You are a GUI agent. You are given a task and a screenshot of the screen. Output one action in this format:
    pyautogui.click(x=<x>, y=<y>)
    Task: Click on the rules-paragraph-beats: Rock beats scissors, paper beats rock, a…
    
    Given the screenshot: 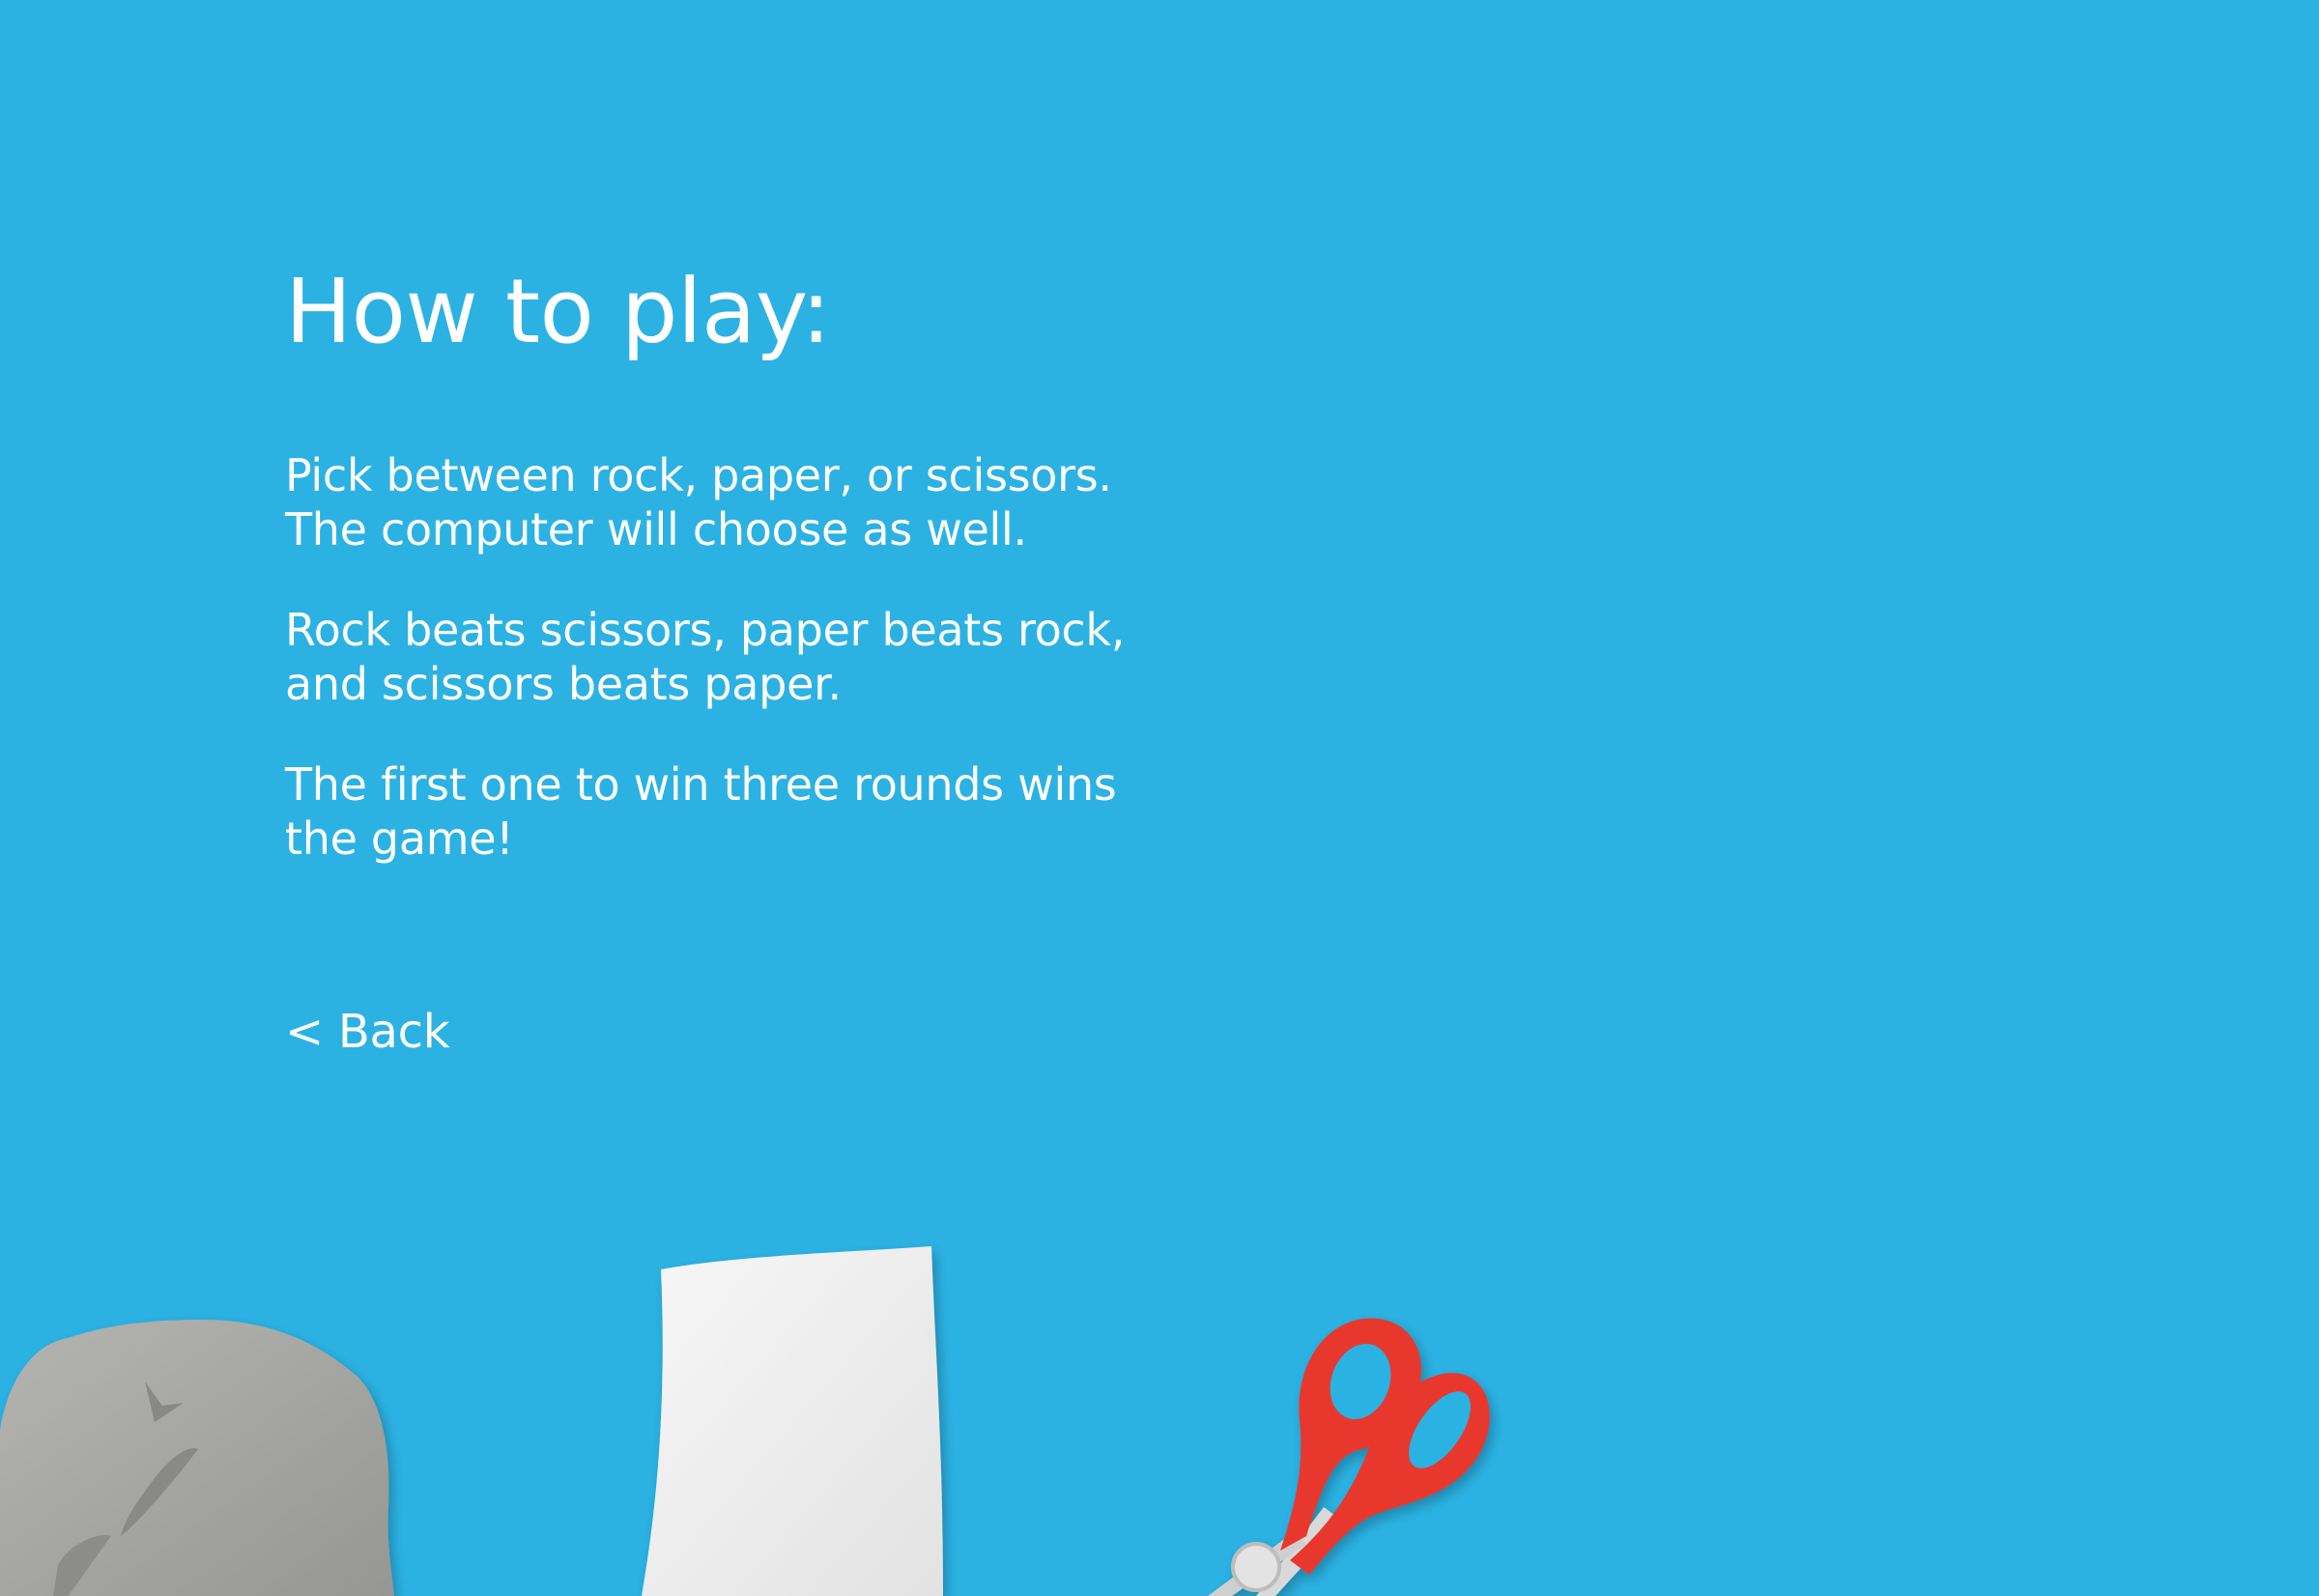 What is the action you would take?
    pyautogui.click(x=706, y=656)
    